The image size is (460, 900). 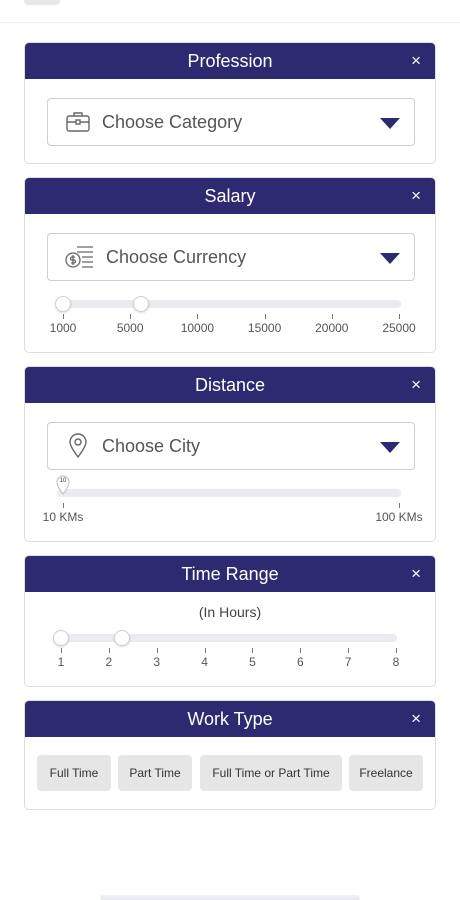 What do you see at coordinates (227, 638) in the screenshot?
I see `time-range-slider-track` at bounding box center [227, 638].